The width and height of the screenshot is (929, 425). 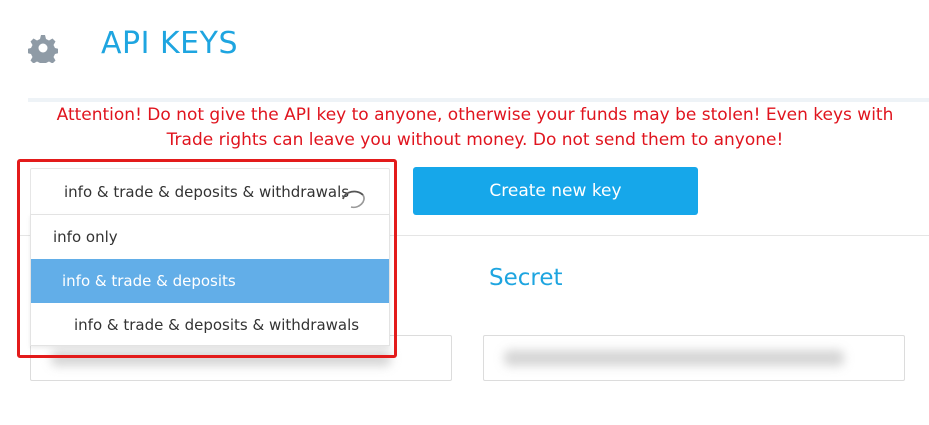 What do you see at coordinates (478, 100) in the screenshot?
I see `header-divider` at bounding box center [478, 100].